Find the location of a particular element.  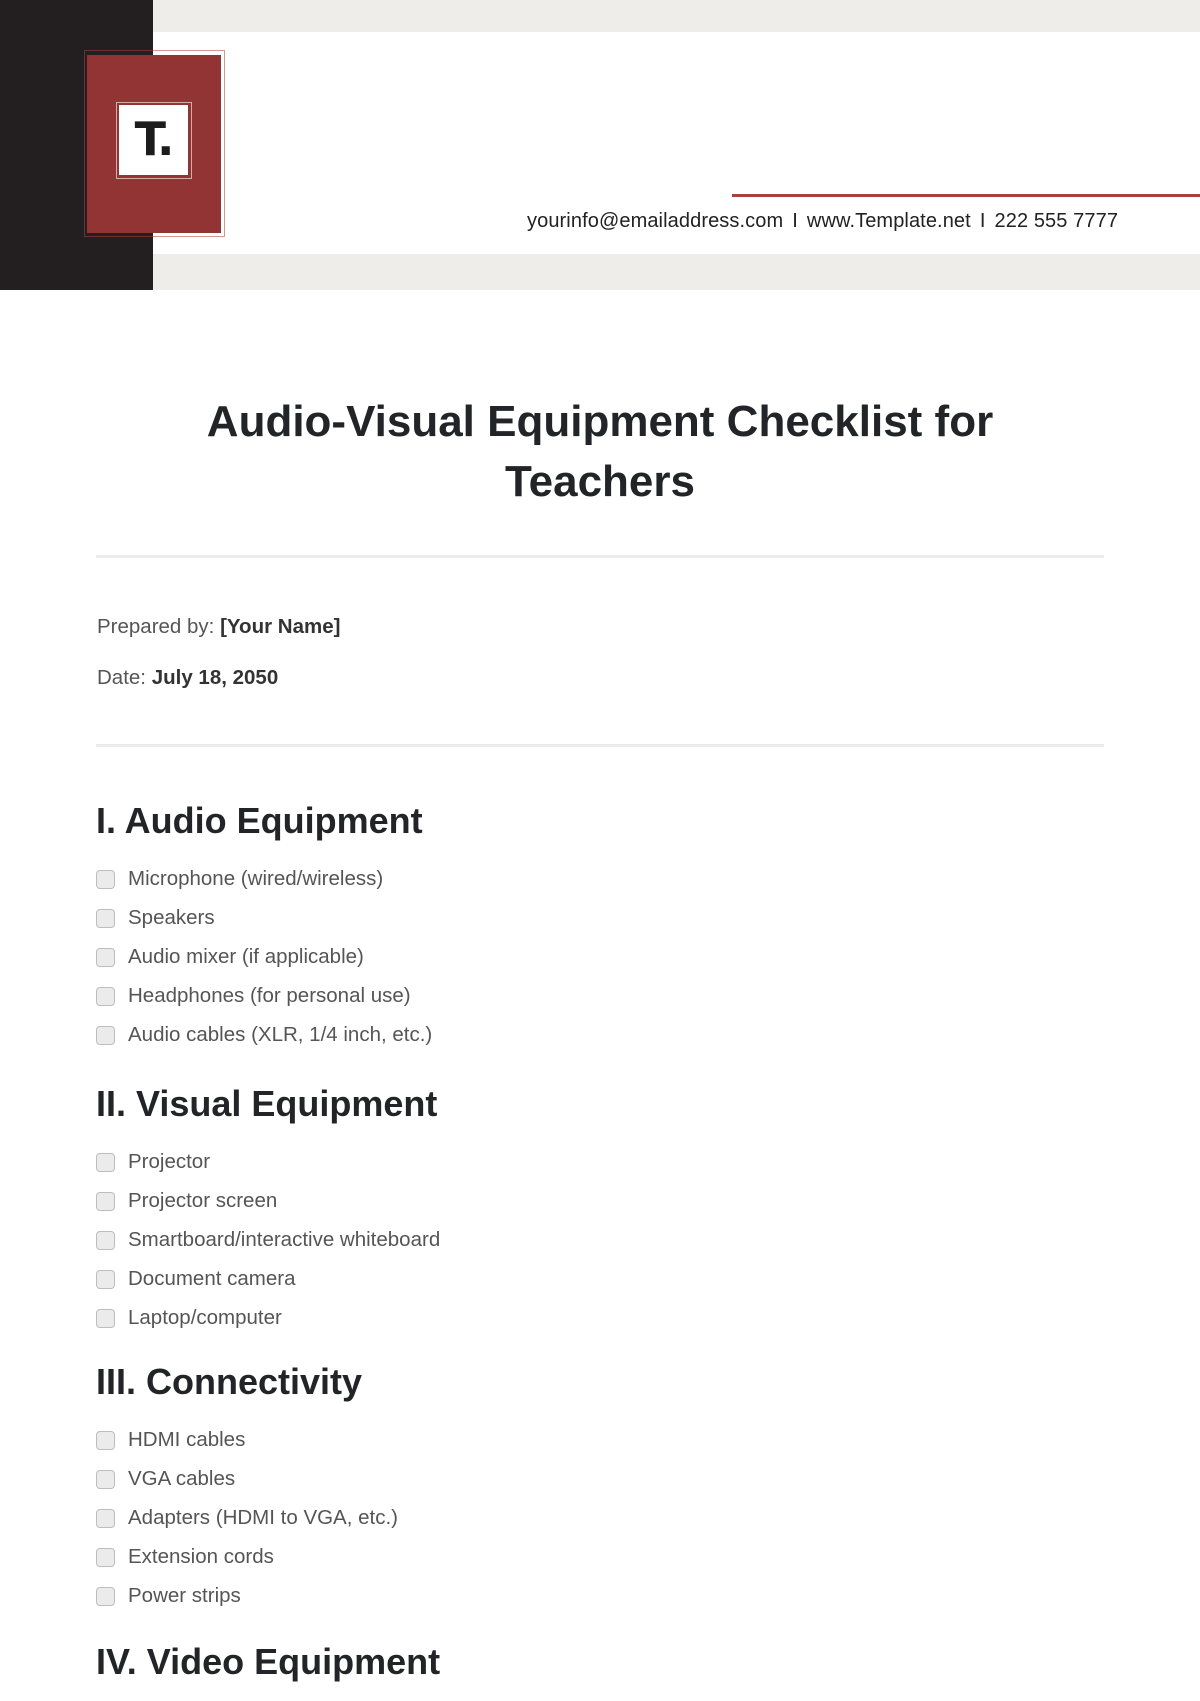

checklist-item: VGA cables is located at coordinates (165, 1479).